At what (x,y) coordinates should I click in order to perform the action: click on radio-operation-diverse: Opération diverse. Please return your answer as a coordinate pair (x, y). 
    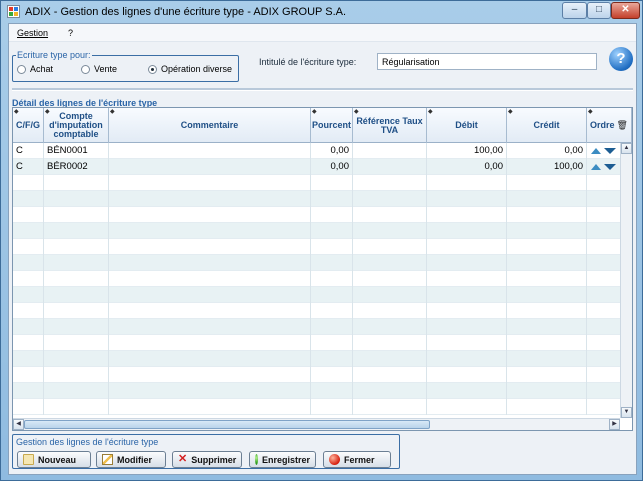
    Looking at the image, I should click on (190, 69).